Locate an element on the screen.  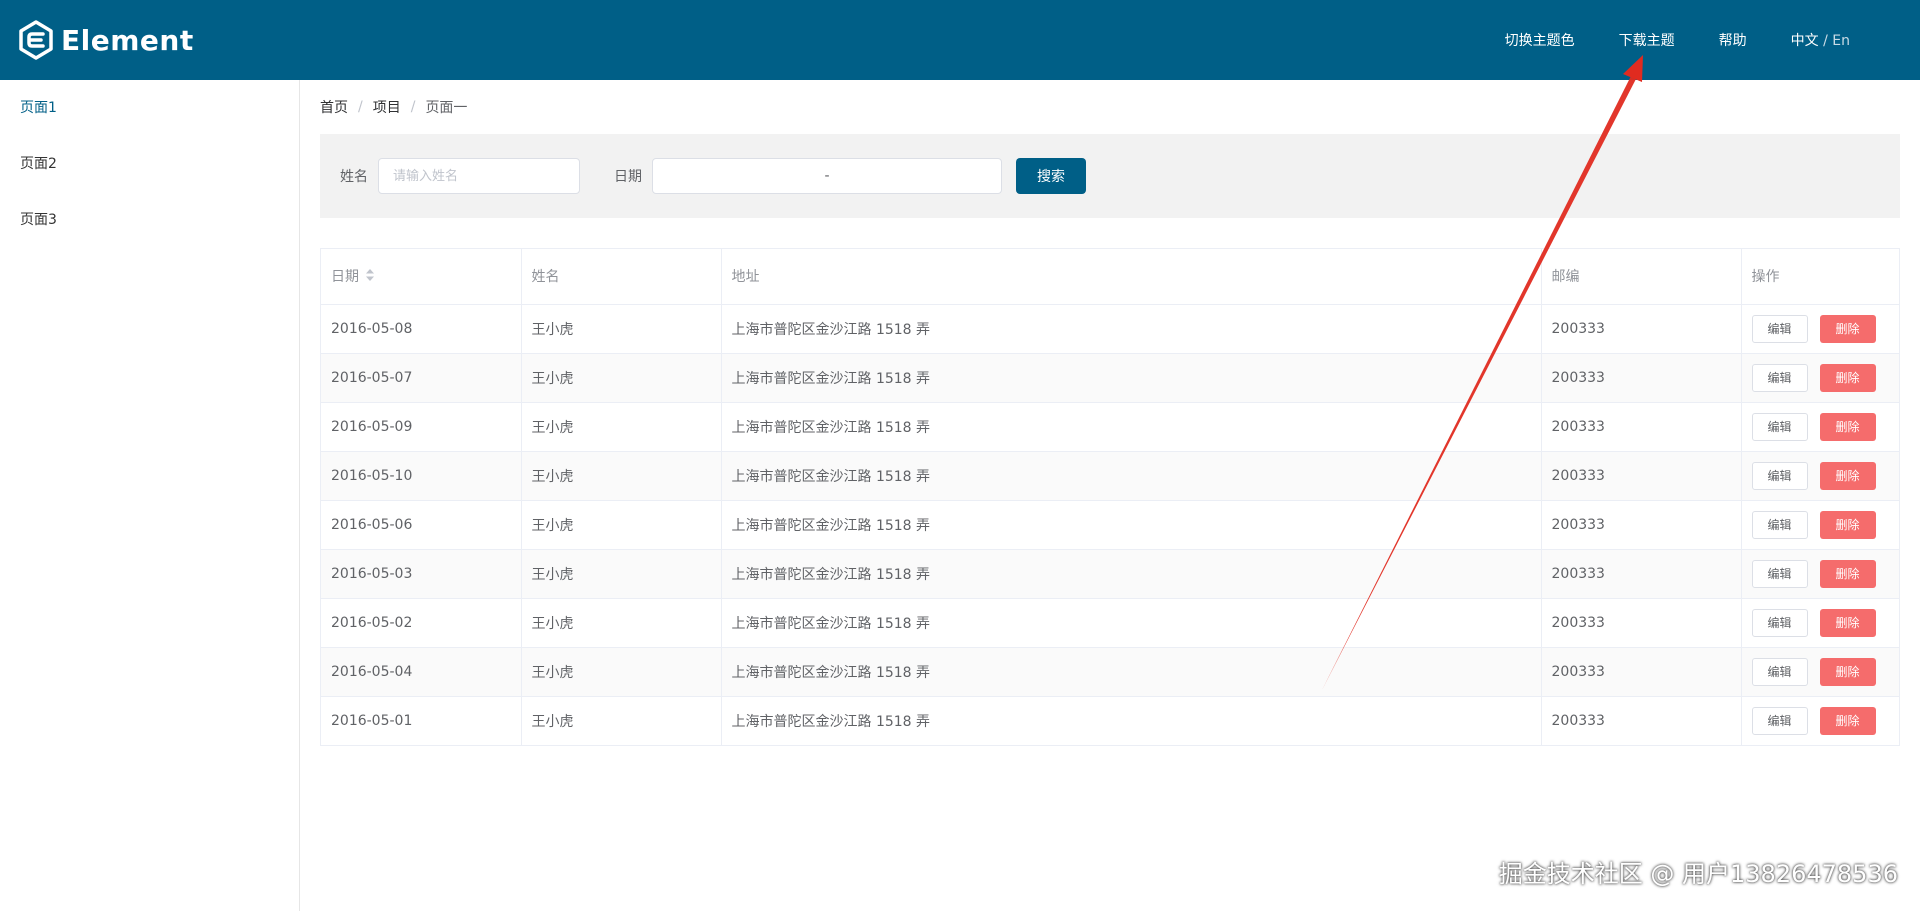
table-row: 2016-05-04 王小虎 上海市普陀区金沙江路 1518 弄 200333 编辑 删除 is located at coordinates (1110, 672).